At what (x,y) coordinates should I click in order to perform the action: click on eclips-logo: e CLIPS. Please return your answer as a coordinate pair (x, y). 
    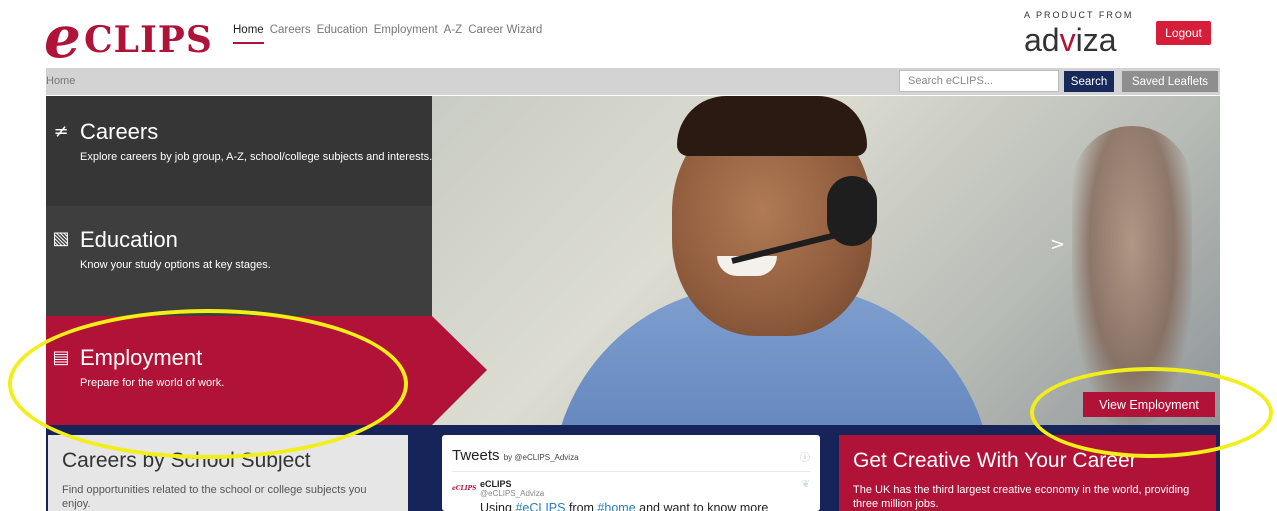
    Looking at the image, I should click on (134, 37).